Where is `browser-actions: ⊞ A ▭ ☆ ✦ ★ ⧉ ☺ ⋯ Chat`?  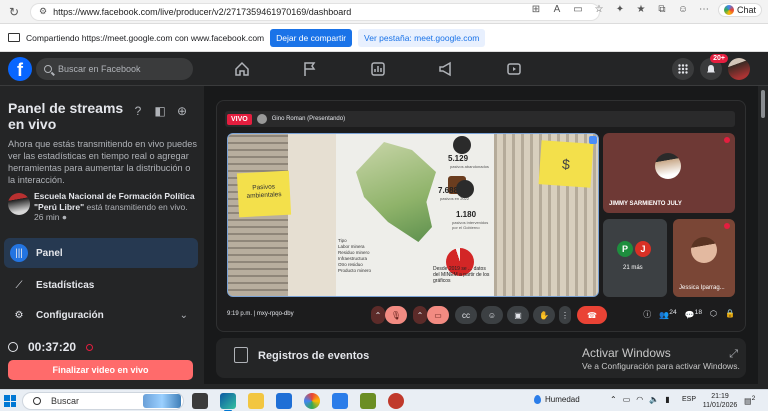 browser-actions: ⊞ A ▭ ☆ ✦ ★ ⧉ ☺ ⋯ Chat is located at coordinates (645, 10).